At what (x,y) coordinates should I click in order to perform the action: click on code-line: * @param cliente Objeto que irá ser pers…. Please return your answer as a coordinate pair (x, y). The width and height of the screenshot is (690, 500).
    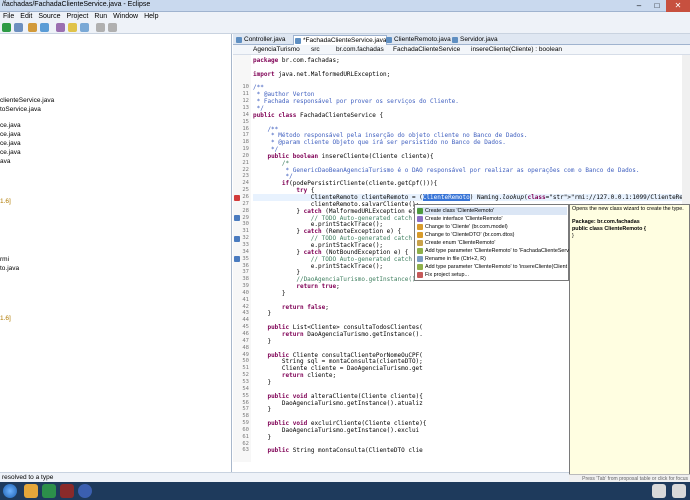
    Looking at the image, I should click on (379, 142).